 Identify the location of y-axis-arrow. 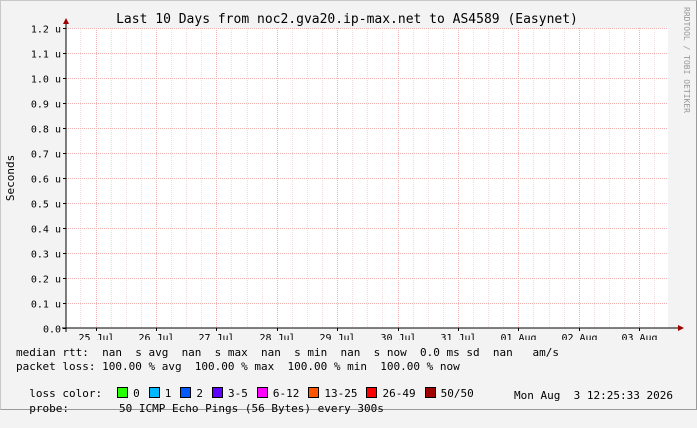
(66, 21).